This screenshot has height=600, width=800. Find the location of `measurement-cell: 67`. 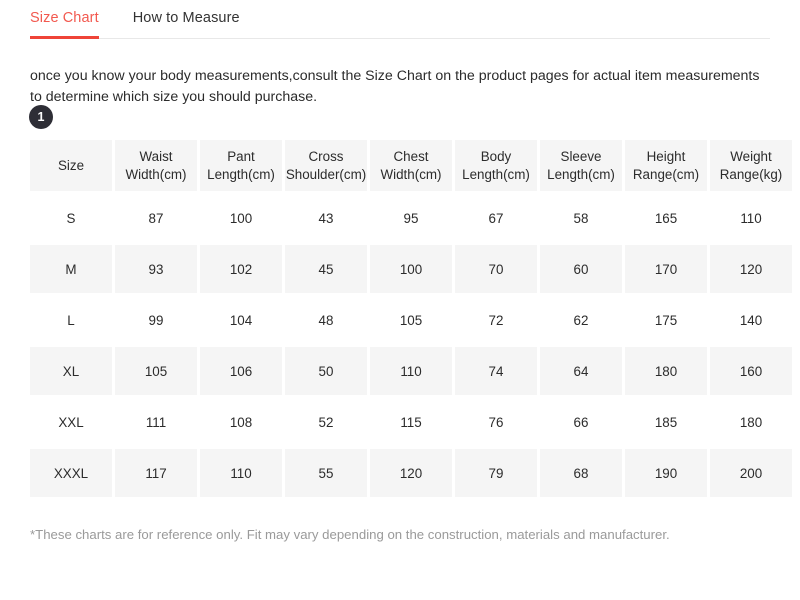

measurement-cell: 67 is located at coordinates (496, 218).